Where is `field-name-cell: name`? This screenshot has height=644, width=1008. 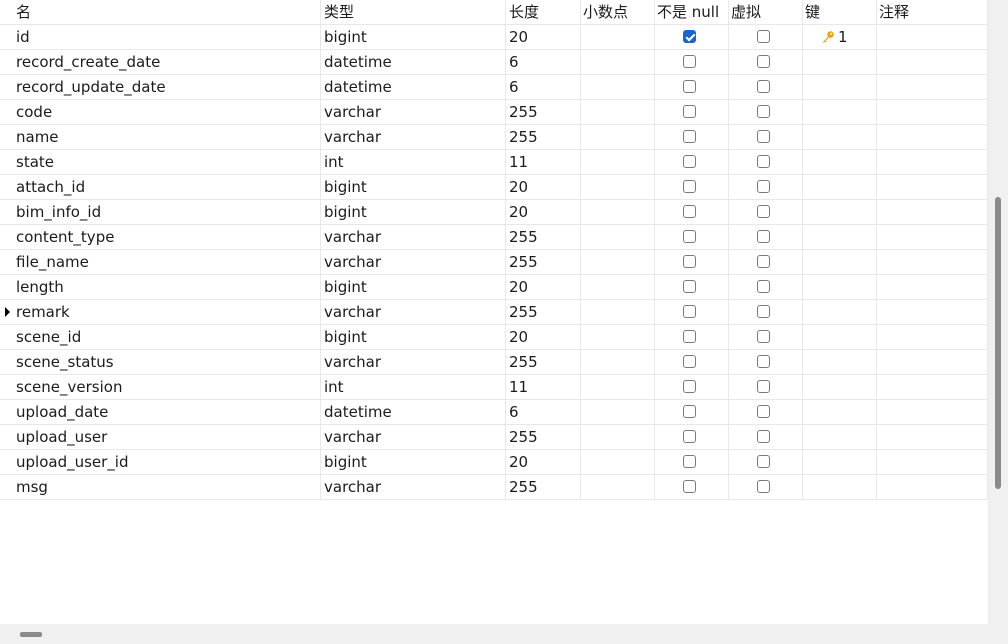
field-name-cell: name is located at coordinates (160, 137).